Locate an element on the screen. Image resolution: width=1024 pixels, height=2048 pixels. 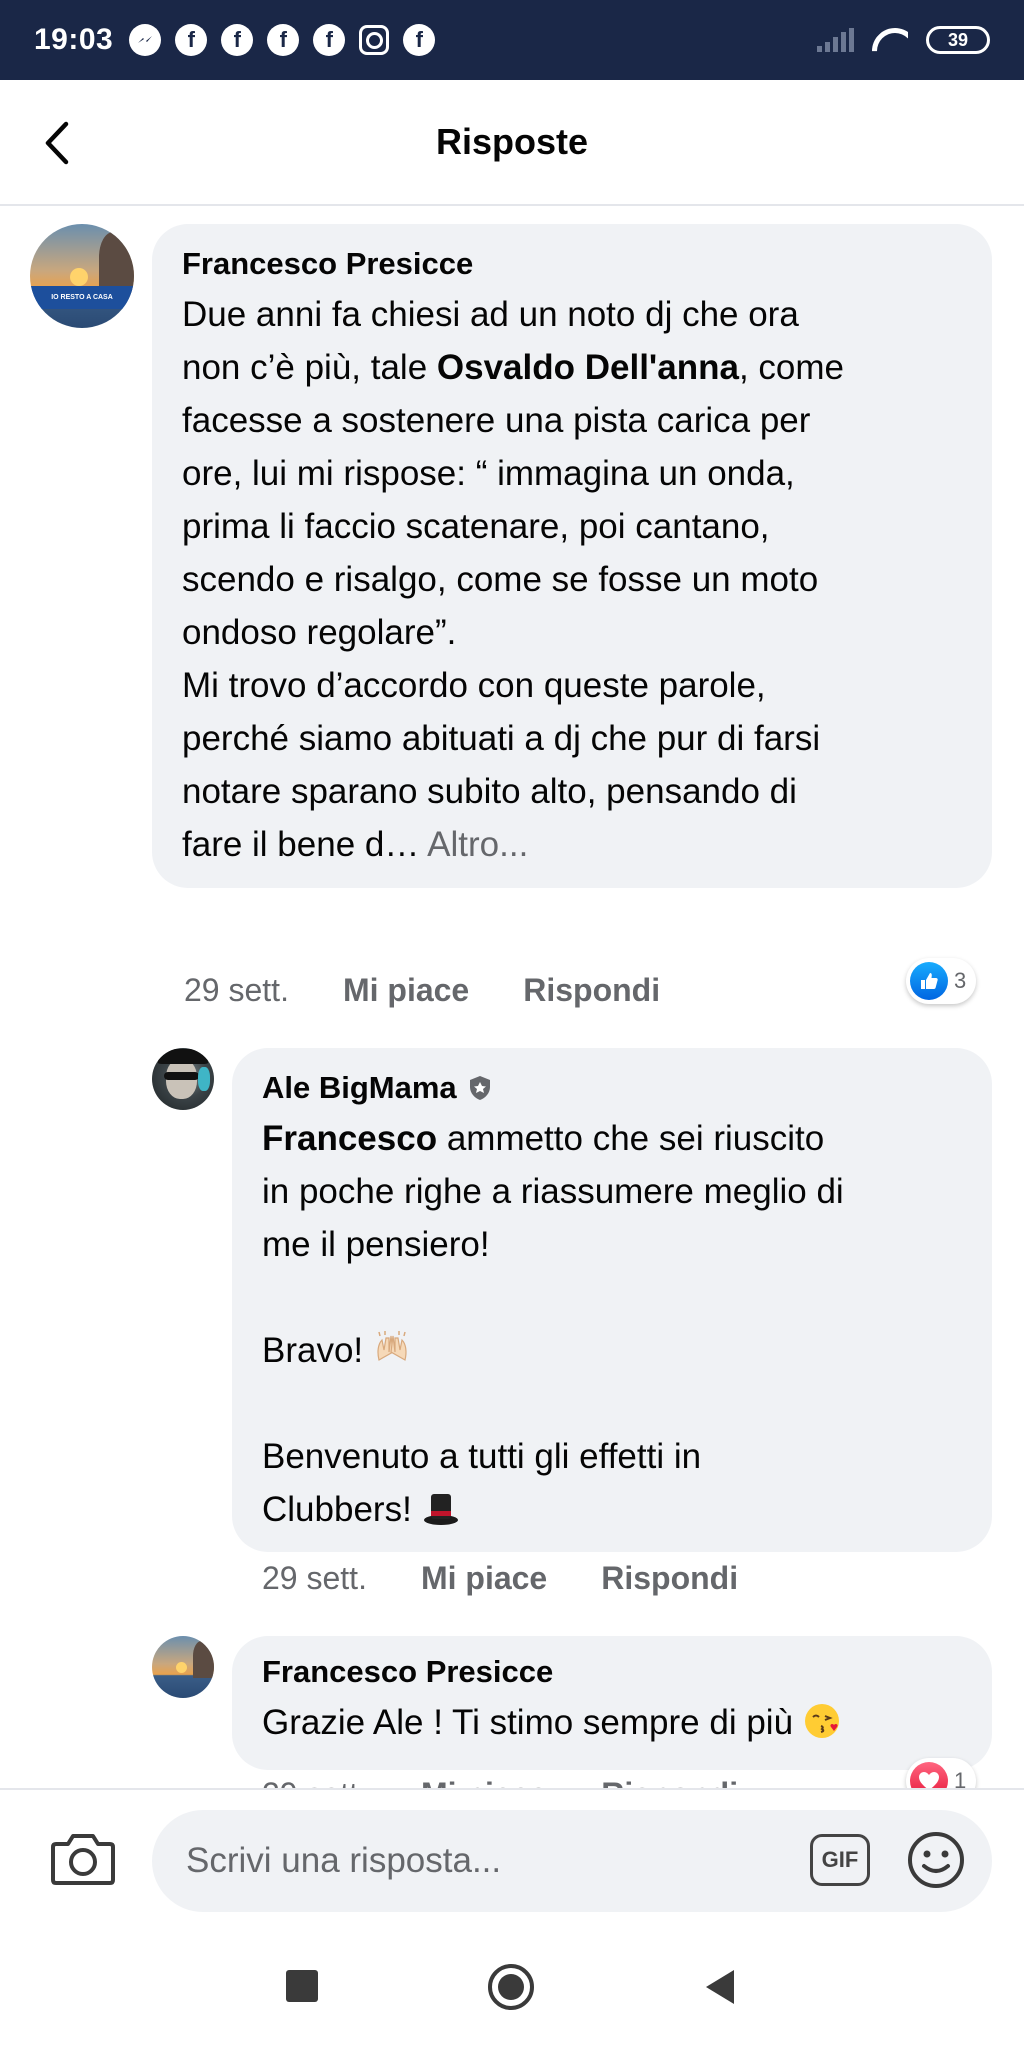
messenger-icon is located at coordinates (145, 40).